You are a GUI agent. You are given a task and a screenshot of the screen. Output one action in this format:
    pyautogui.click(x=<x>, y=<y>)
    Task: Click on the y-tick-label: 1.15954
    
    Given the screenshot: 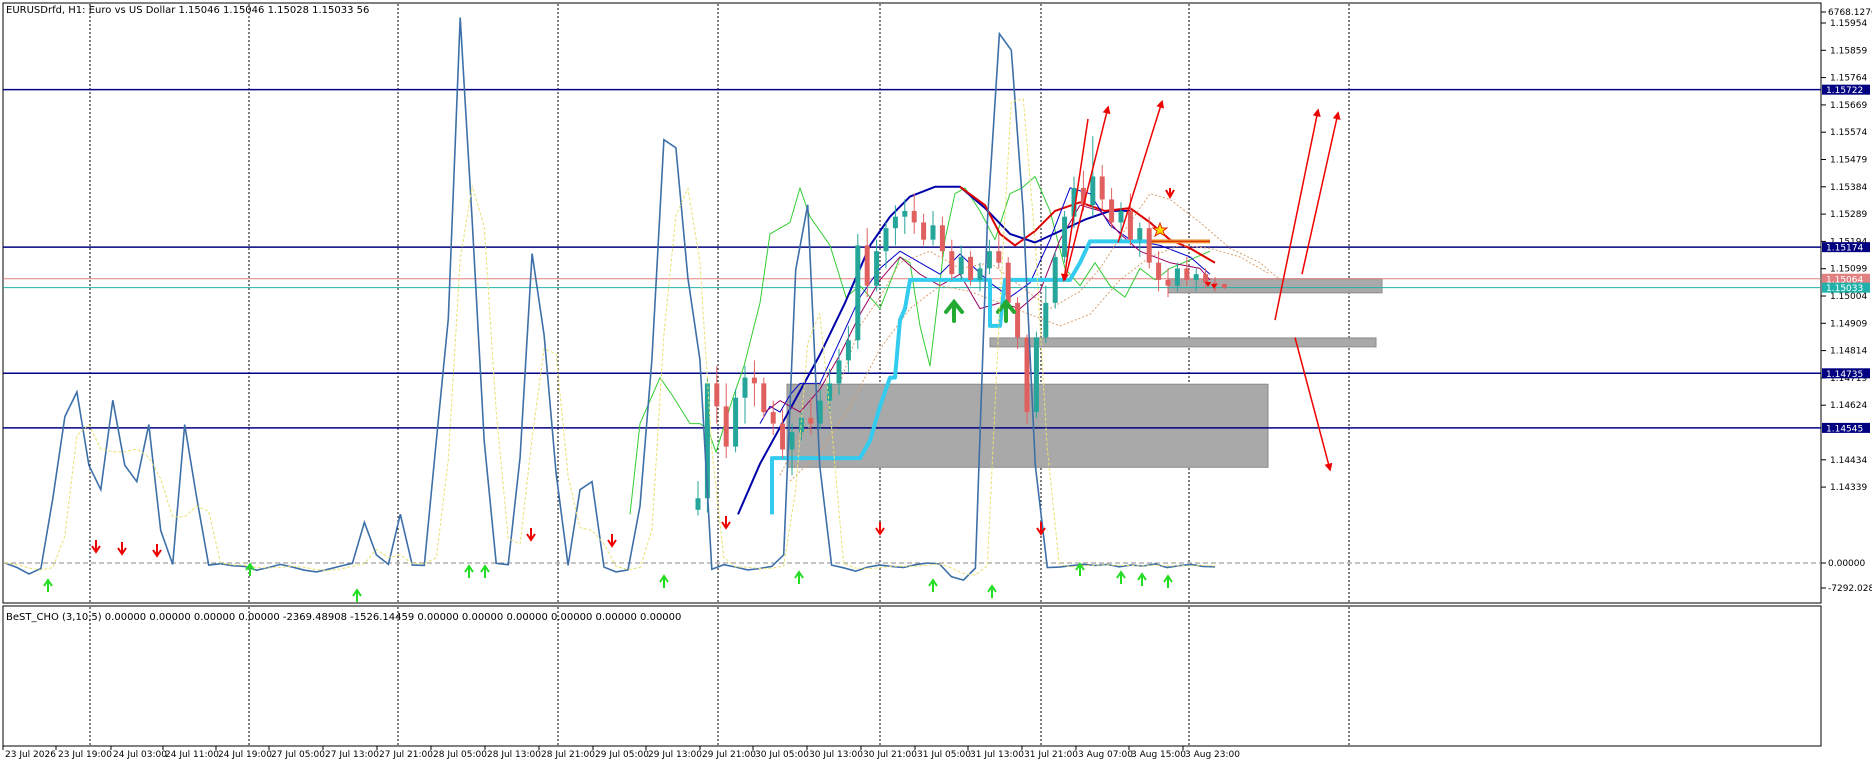 What is the action you would take?
    pyautogui.click(x=1848, y=24)
    